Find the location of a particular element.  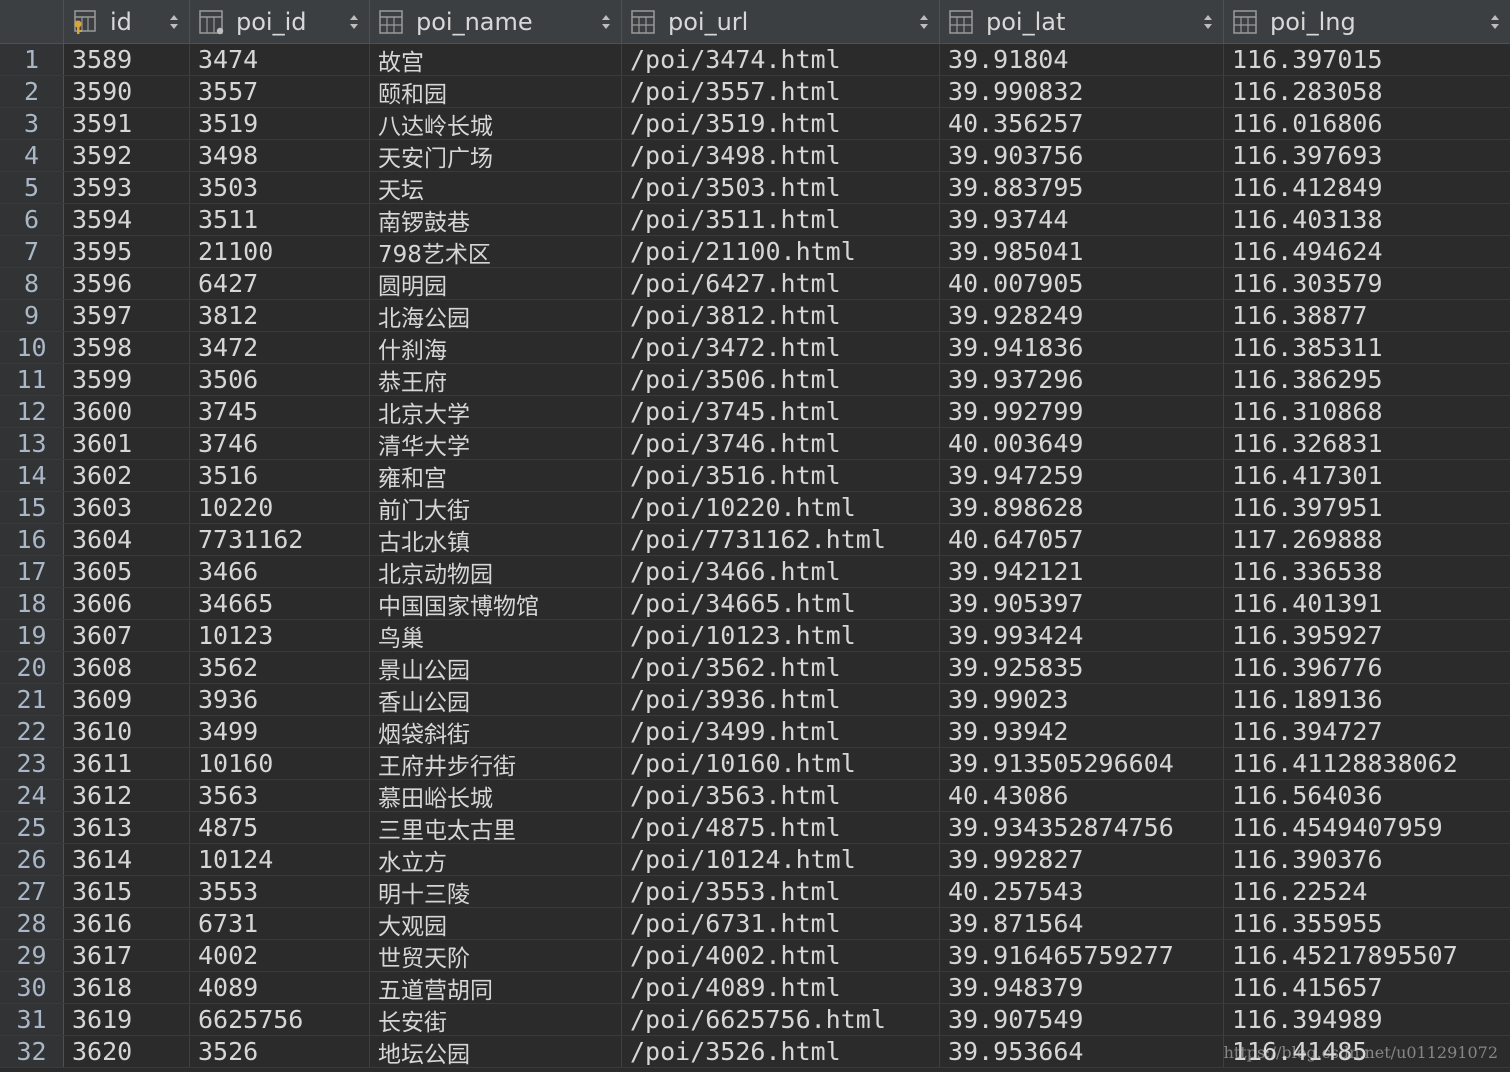

cell-poi-name: 北京大学 is located at coordinates (496, 411).